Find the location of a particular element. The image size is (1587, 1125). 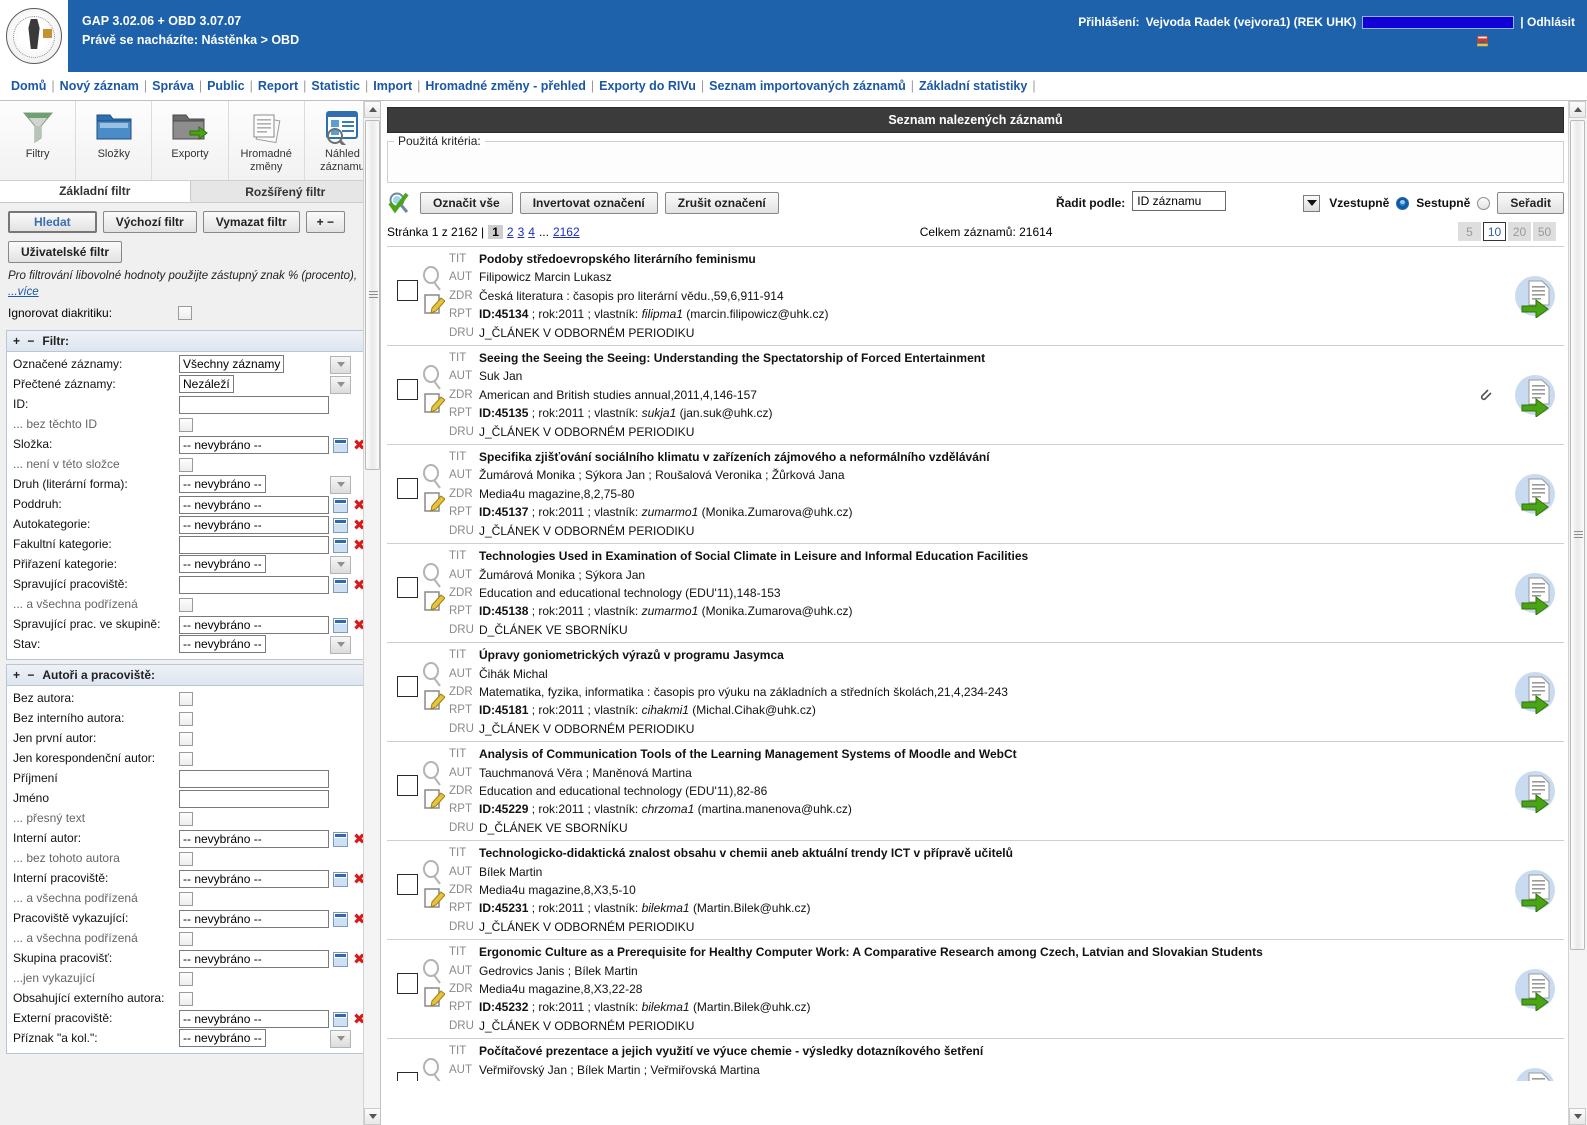

sort-select-wrapper: ID záznamu is located at coordinates (1227, 202).